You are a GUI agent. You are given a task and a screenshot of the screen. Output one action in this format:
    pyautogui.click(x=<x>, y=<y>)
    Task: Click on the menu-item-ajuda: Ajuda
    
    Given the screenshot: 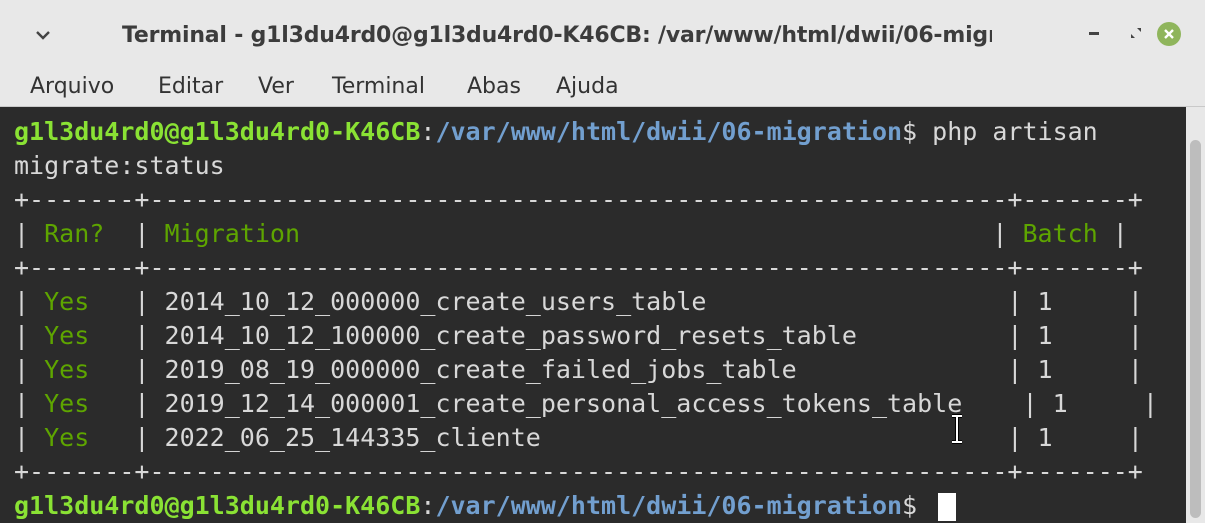 What is the action you would take?
    pyautogui.click(x=587, y=87)
    